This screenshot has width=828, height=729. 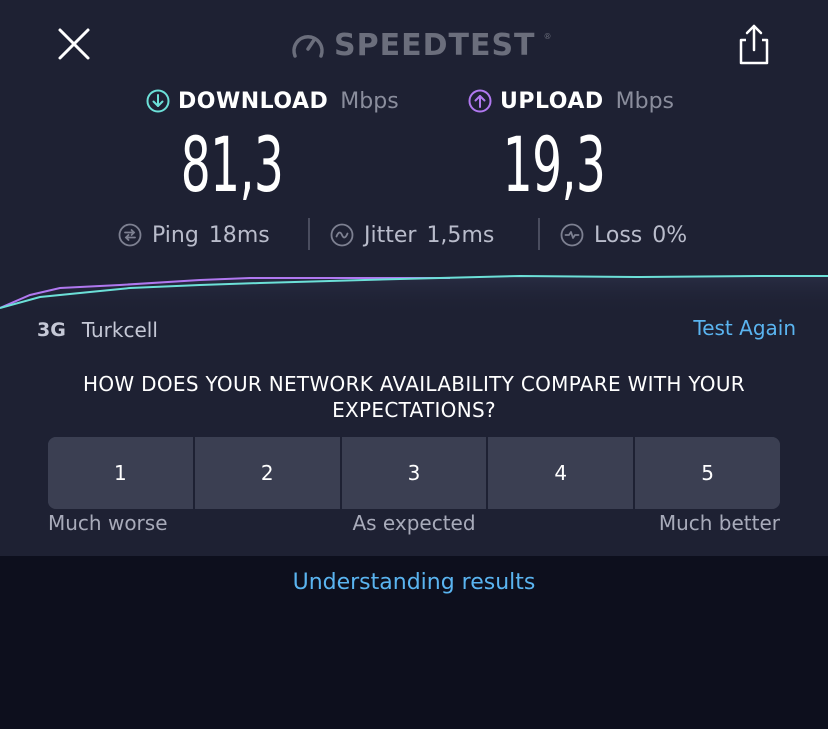 What do you see at coordinates (562, 473) in the screenshot?
I see `rating-option-4: 4` at bounding box center [562, 473].